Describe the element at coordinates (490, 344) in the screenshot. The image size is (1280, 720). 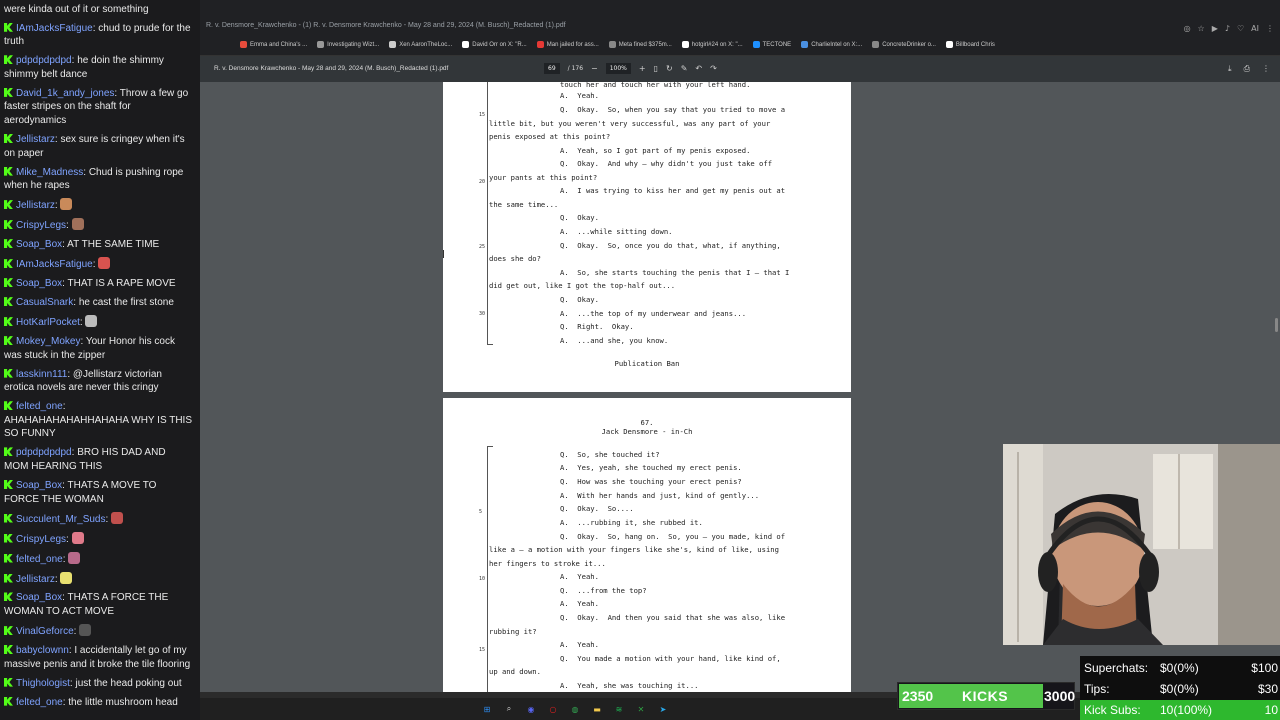
I see `margin-bar-end` at that location.